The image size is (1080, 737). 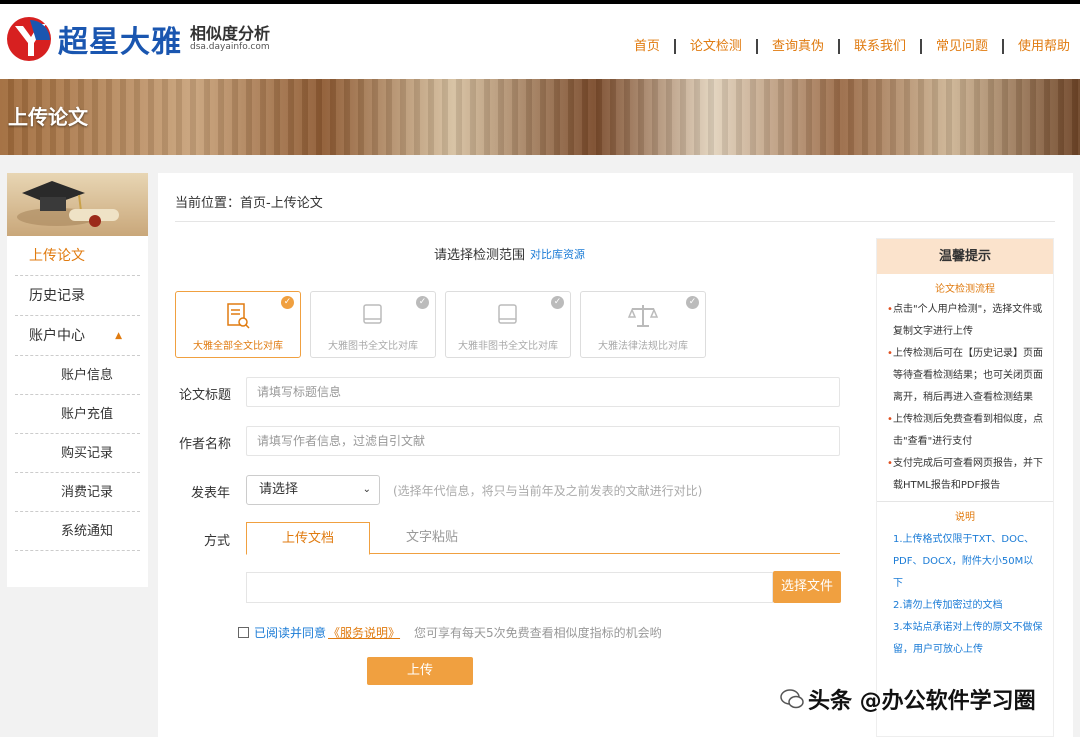 What do you see at coordinates (432, 538) in the screenshot?
I see `tab-paste-text: 文字粘贴` at bounding box center [432, 538].